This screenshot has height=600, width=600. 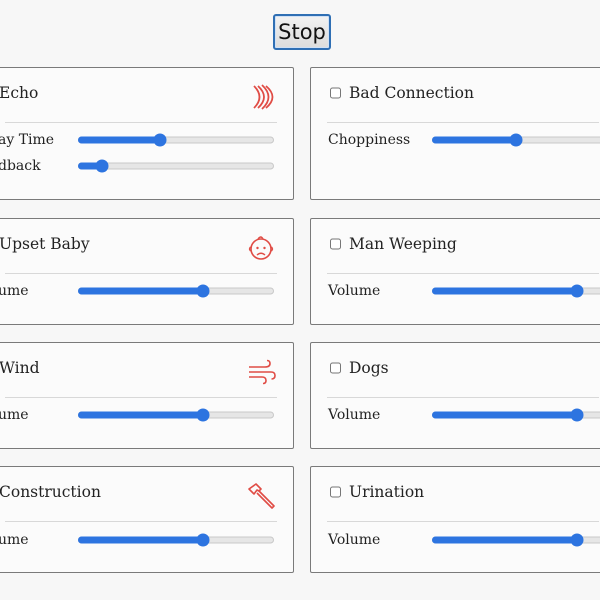 I want to click on effect-card-urination: Urination Volume, so click(x=455, y=519).